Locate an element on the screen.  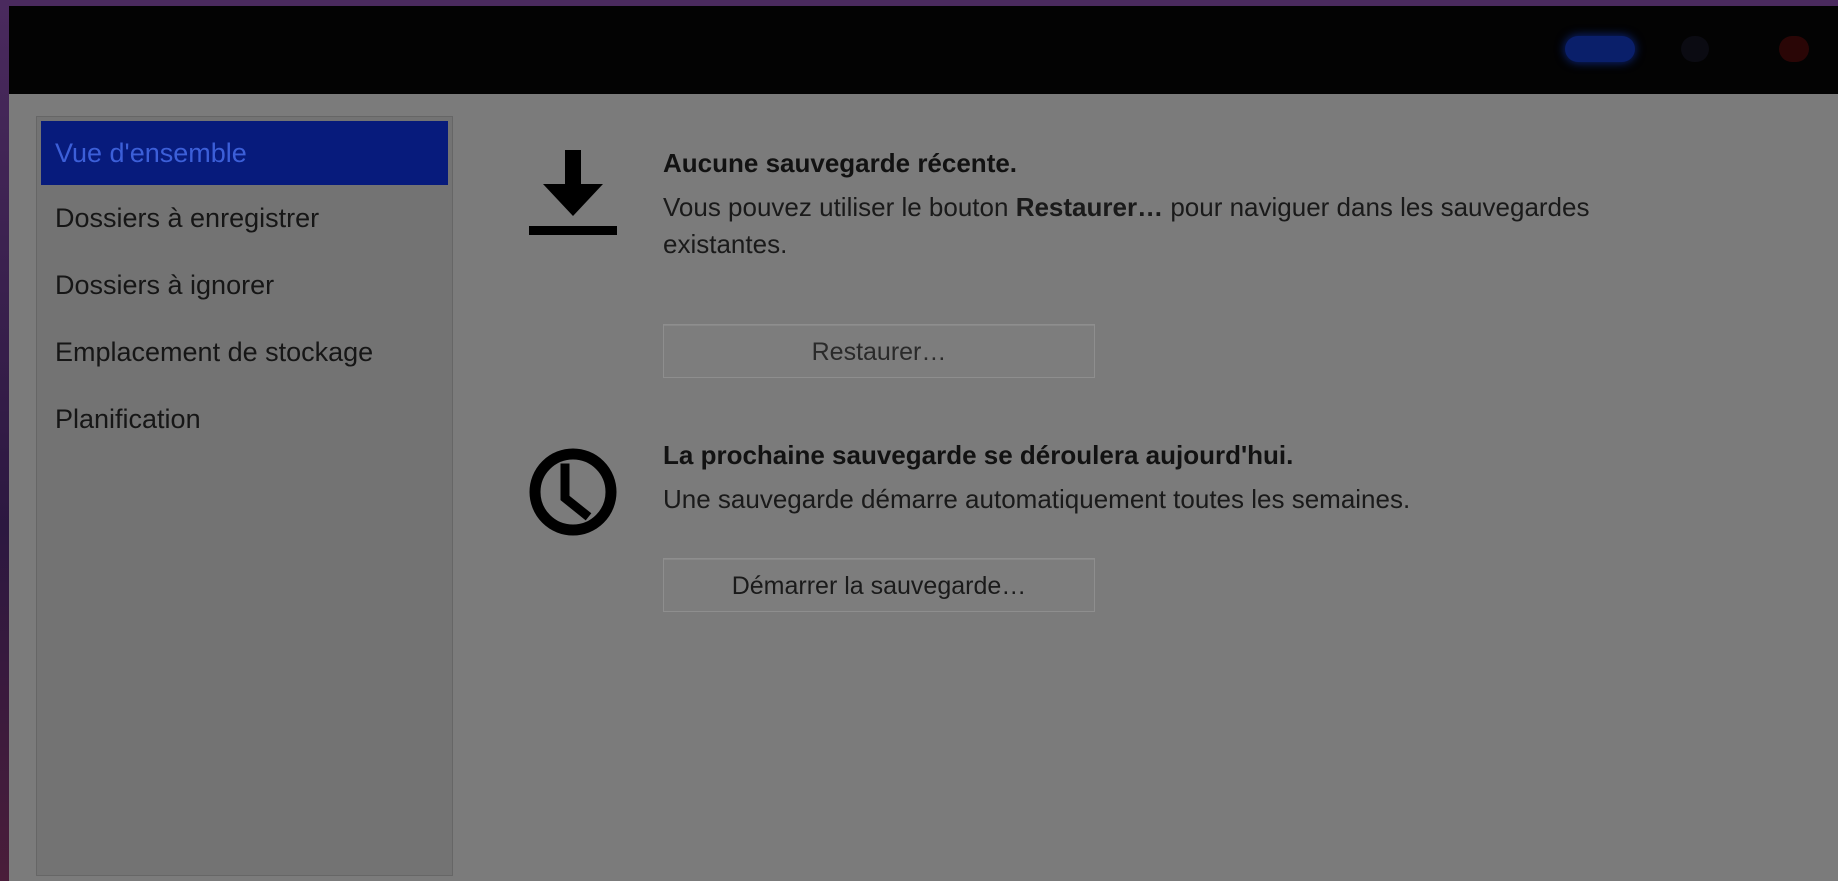
titlebar is located at coordinates (923, 50).